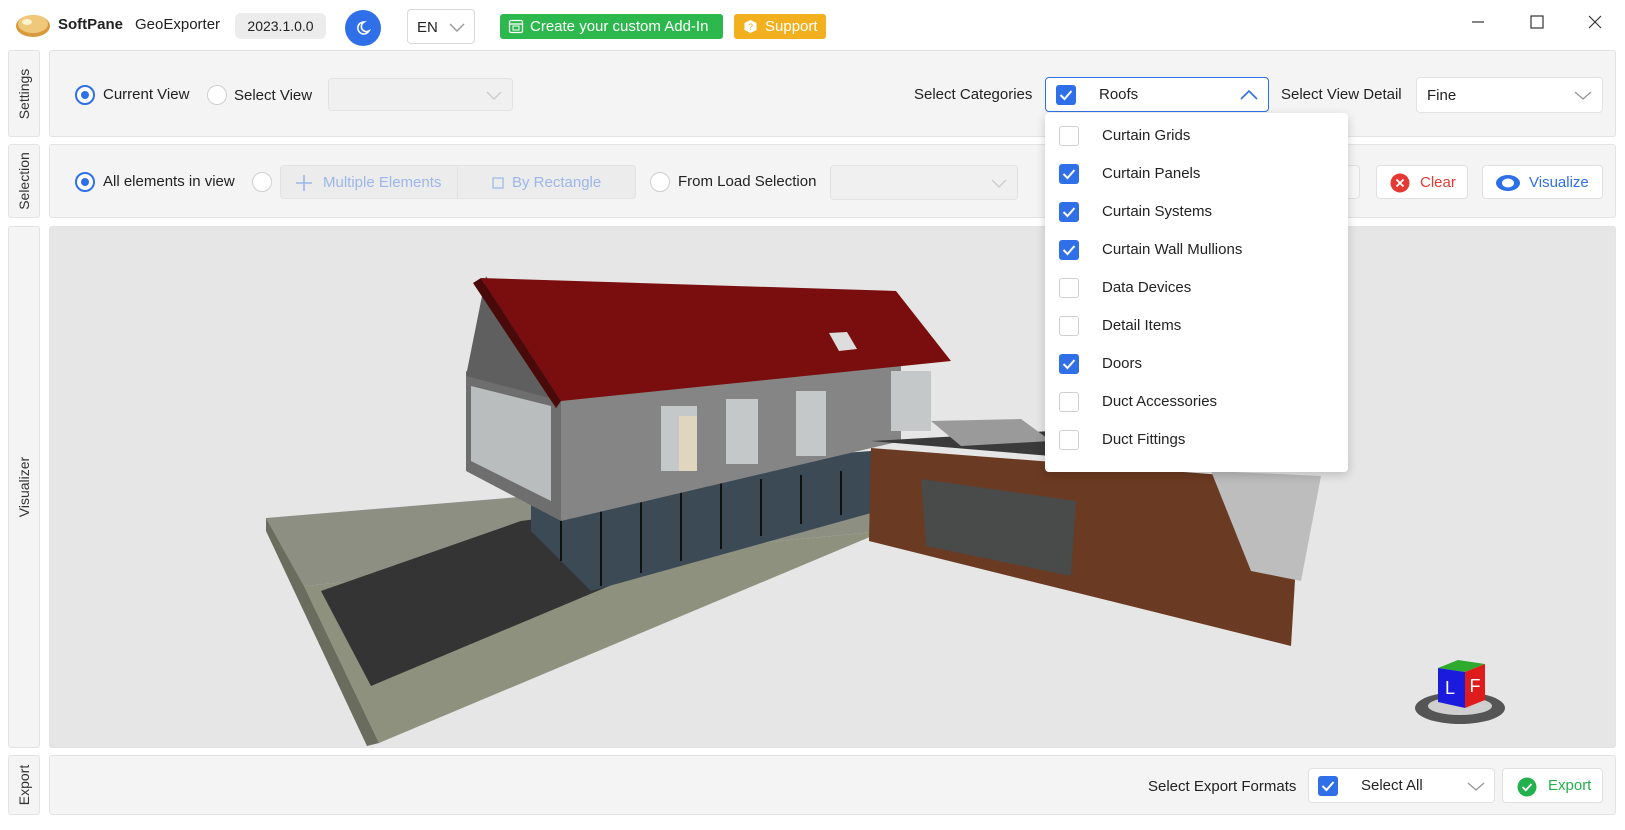 The width and height of the screenshot is (1625, 830). I want to click on brand-name: SoftPane, so click(91, 24).